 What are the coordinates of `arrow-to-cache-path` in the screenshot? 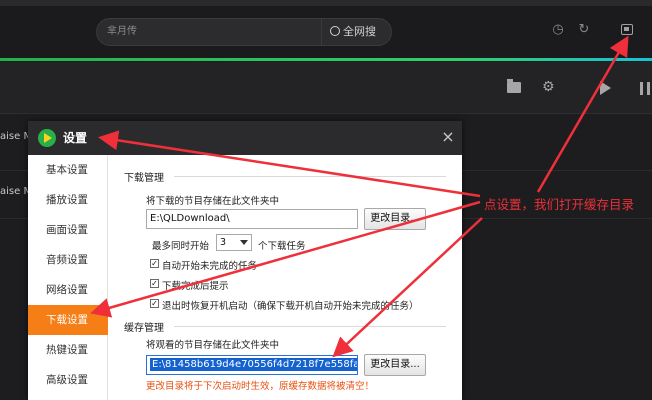 It's located at (407, 287).